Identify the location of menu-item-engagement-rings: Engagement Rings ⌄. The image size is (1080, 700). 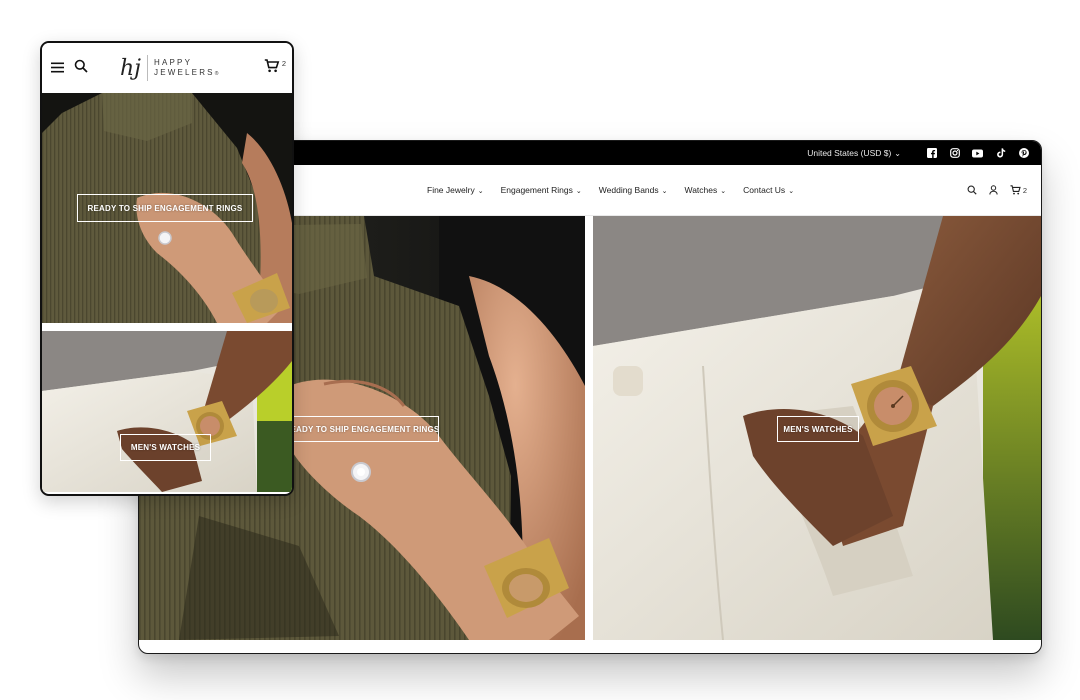
(541, 190).